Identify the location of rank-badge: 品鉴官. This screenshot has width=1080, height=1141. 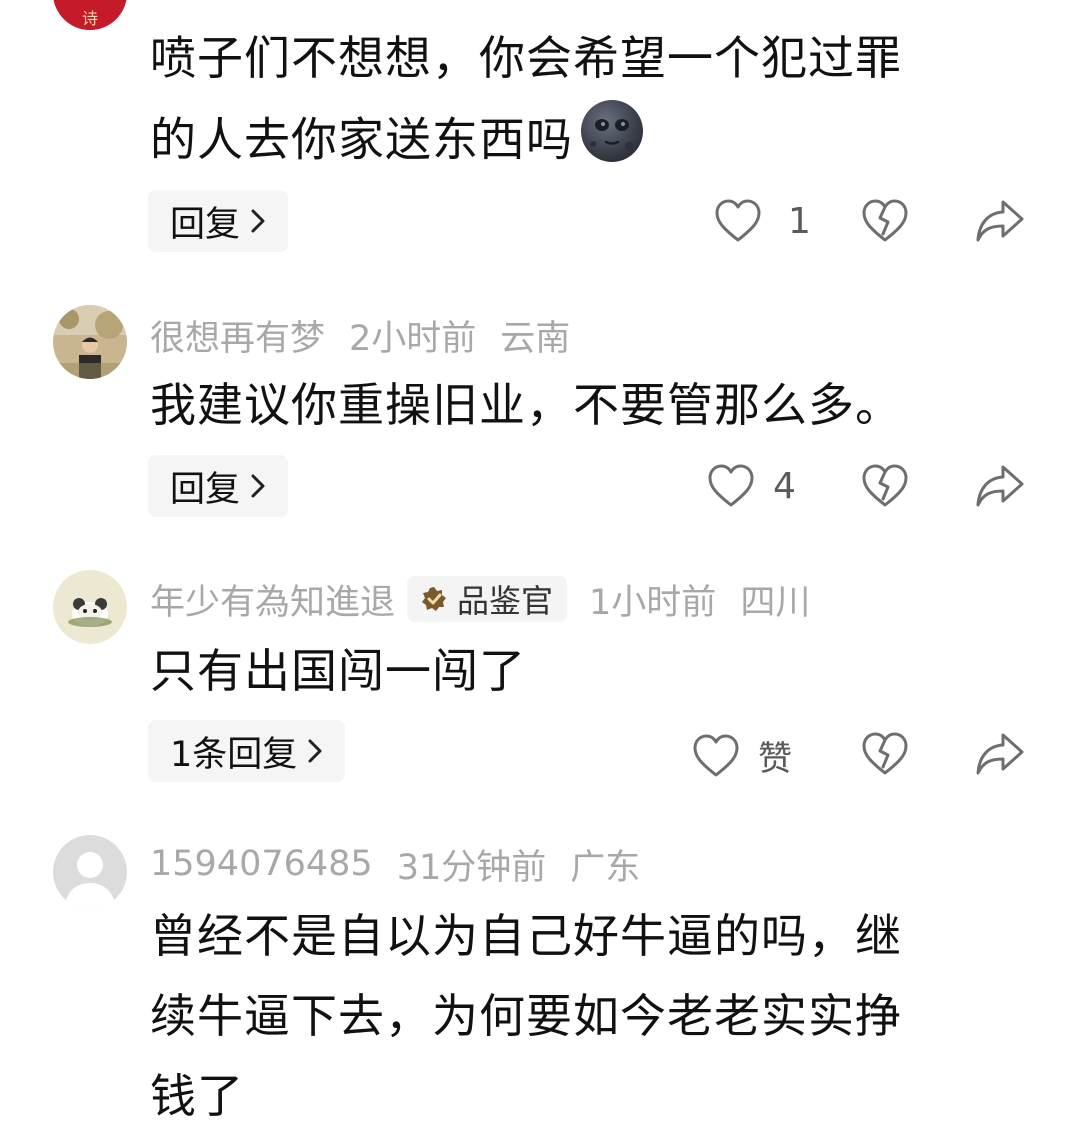
(487, 599).